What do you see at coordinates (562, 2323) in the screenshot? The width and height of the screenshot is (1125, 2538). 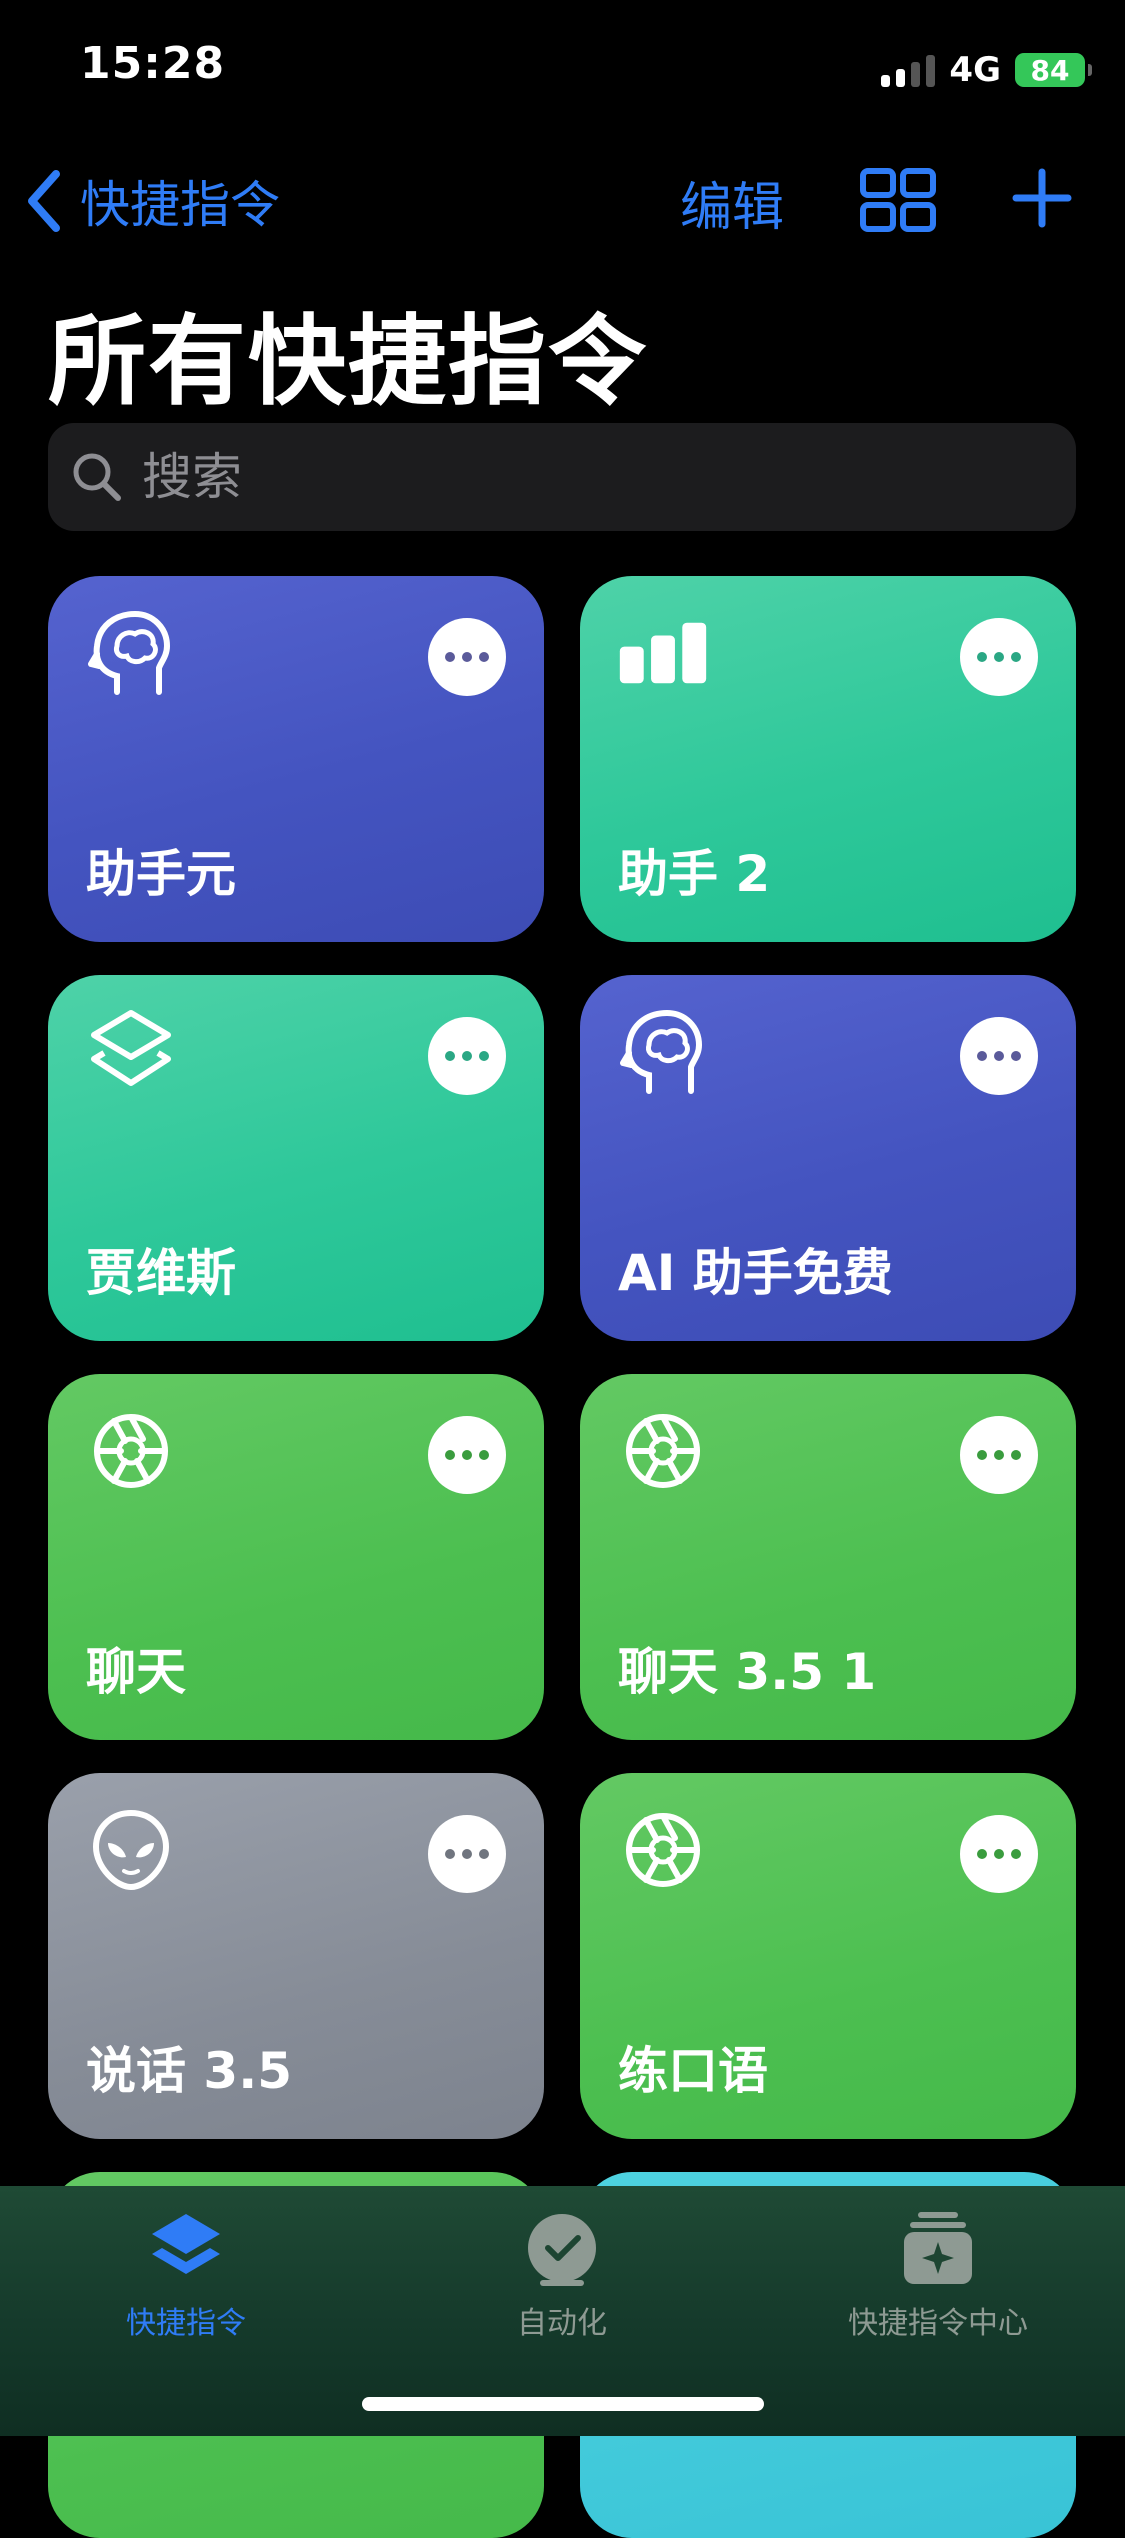 I see `tab-label: 自动化` at bounding box center [562, 2323].